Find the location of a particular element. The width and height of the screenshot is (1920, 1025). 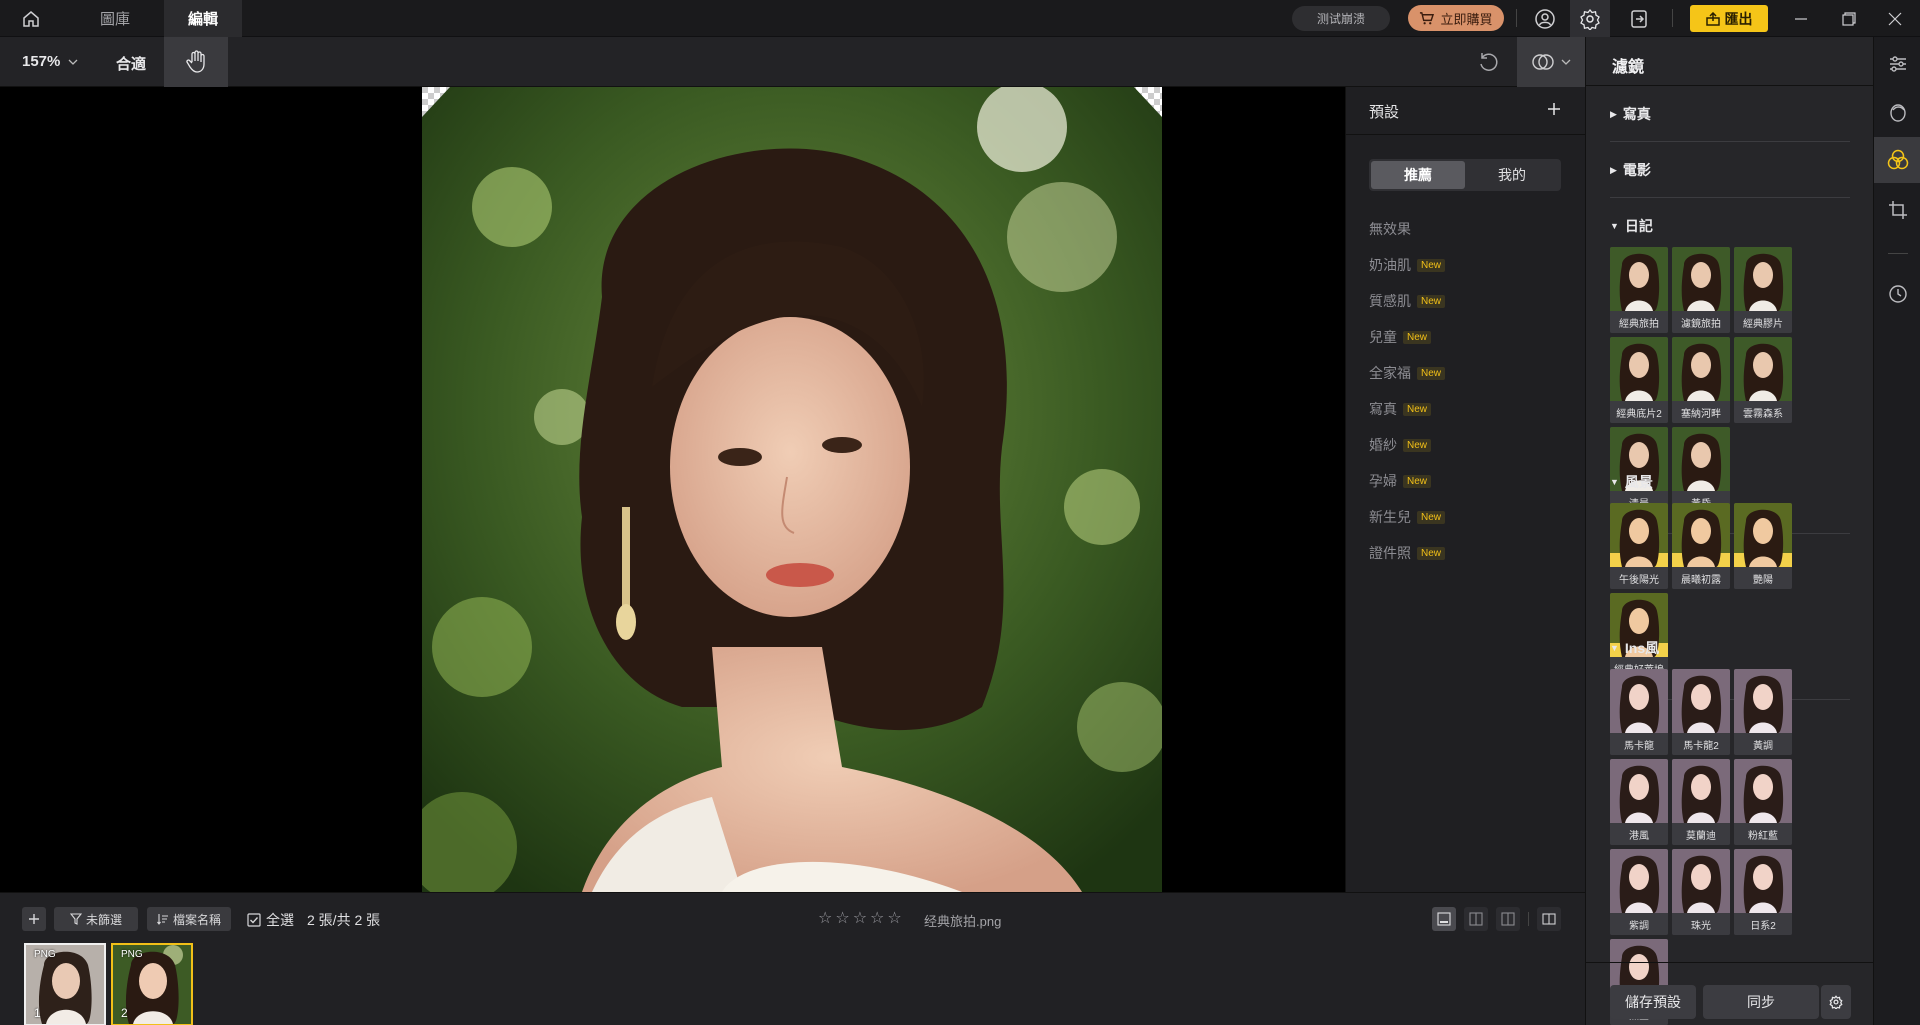

minimize-icon is located at coordinates (1801, 19).